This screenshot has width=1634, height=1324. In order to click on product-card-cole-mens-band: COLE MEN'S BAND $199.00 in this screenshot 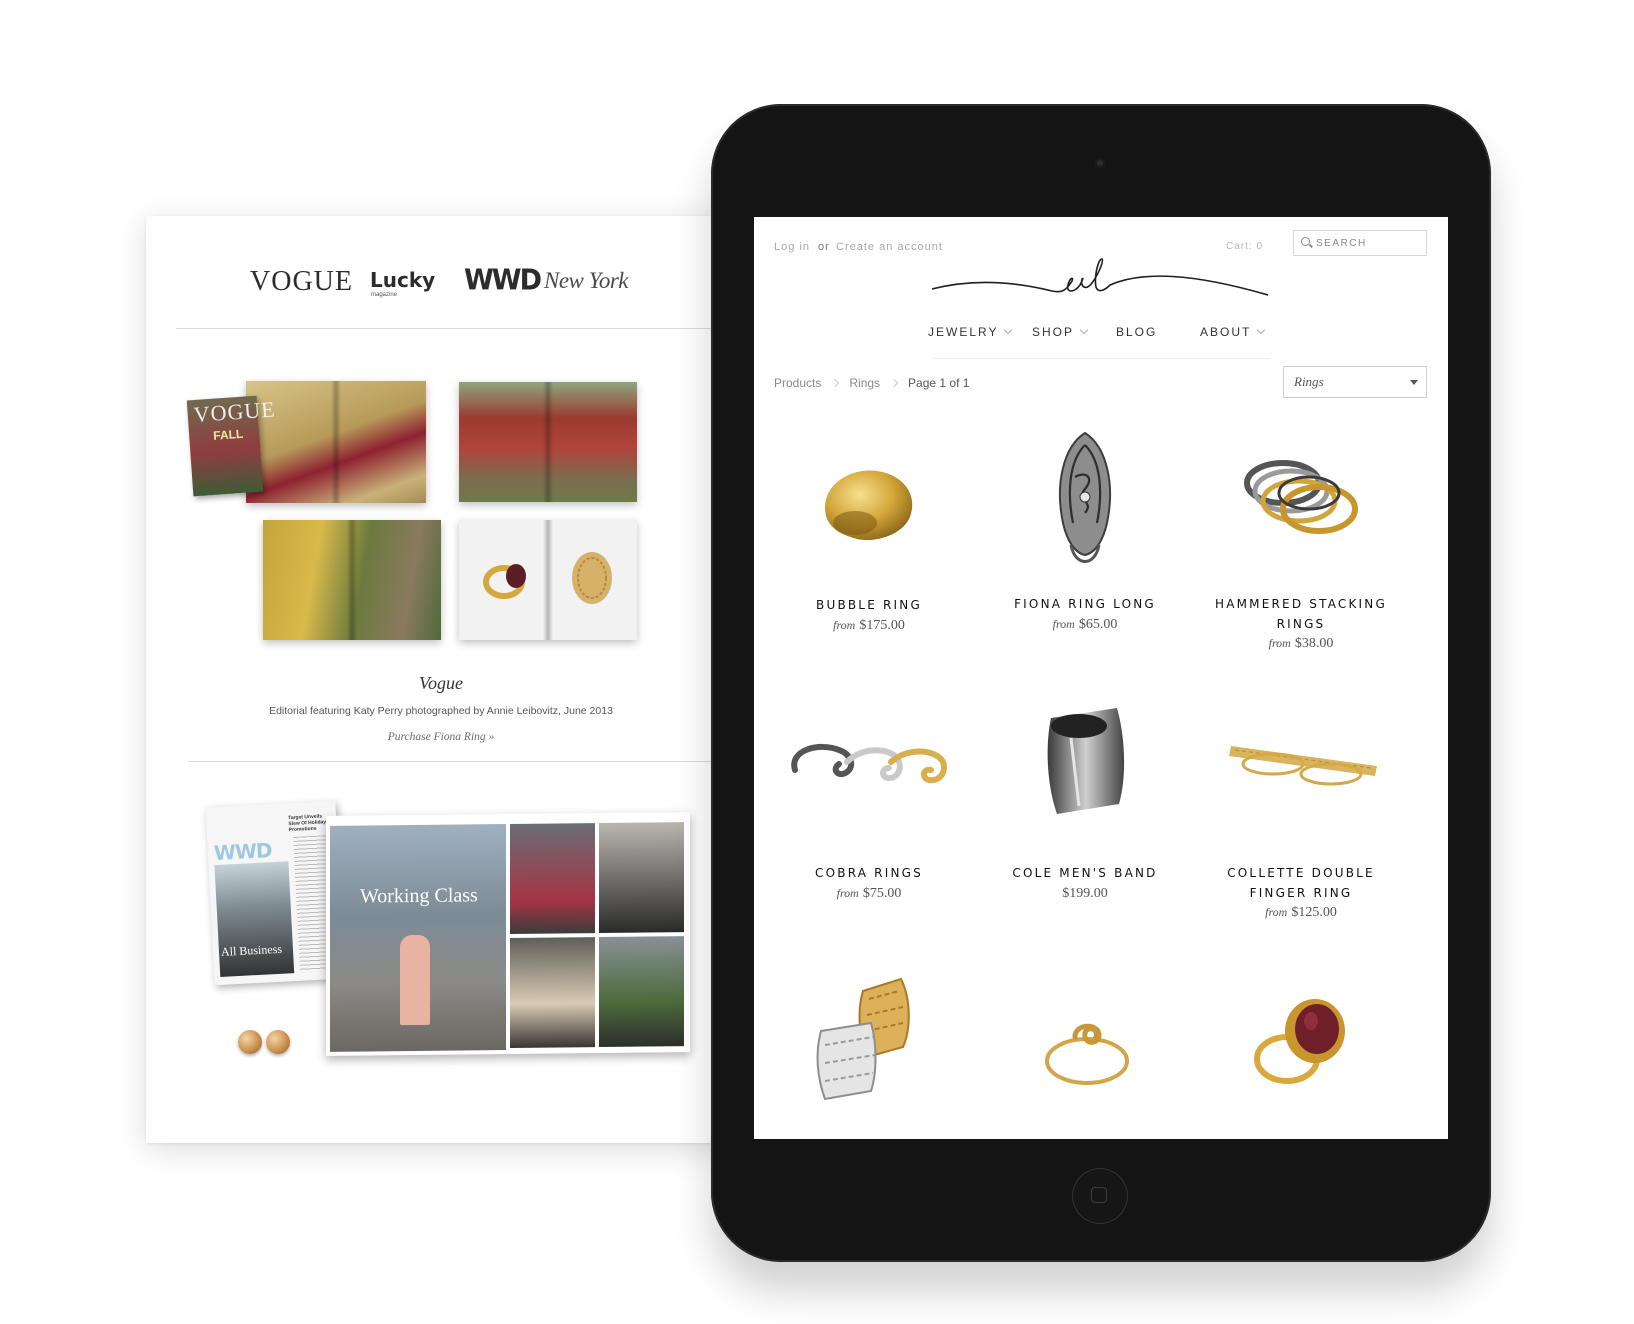, I will do `click(1085, 798)`.